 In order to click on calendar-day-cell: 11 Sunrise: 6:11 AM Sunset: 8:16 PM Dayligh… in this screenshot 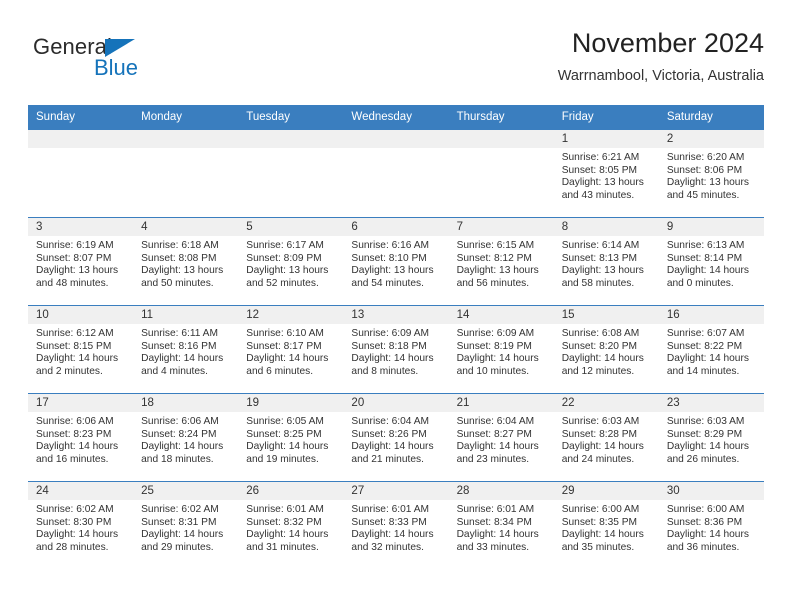, I will do `click(186, 349)`.